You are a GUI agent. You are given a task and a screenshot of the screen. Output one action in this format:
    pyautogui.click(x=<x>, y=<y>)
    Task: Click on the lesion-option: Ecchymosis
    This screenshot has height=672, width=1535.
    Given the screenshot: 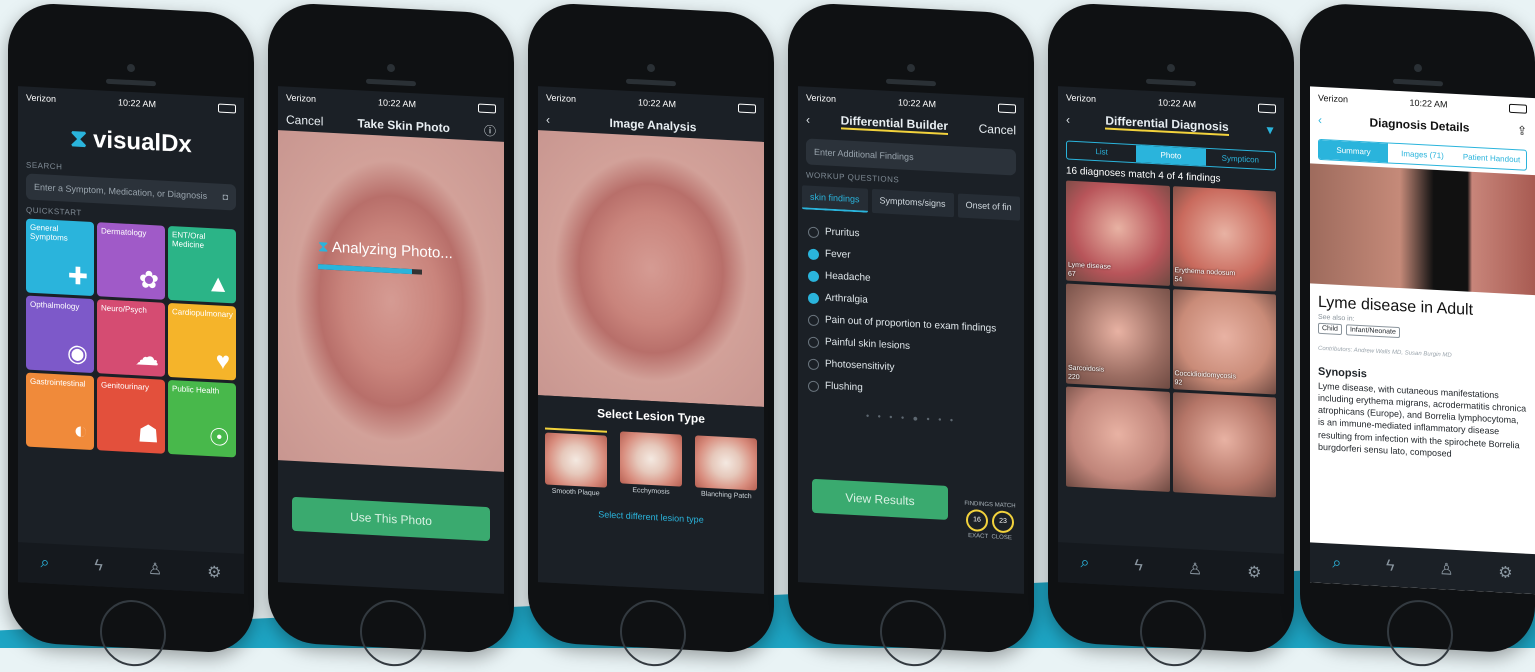 What is the action you would take?
    pyautogui.click(x=650, y=466)
    